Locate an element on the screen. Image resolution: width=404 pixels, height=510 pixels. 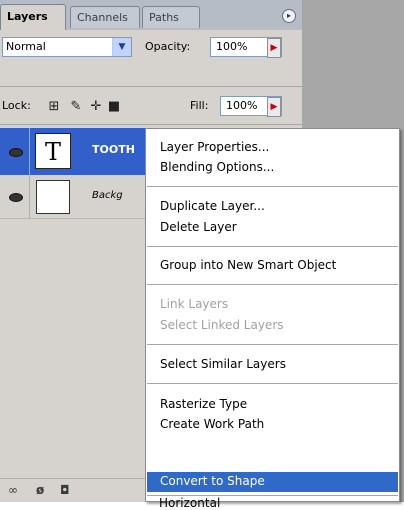
fill-arrow-icon: ▶ is located at coordinates (274, 107).